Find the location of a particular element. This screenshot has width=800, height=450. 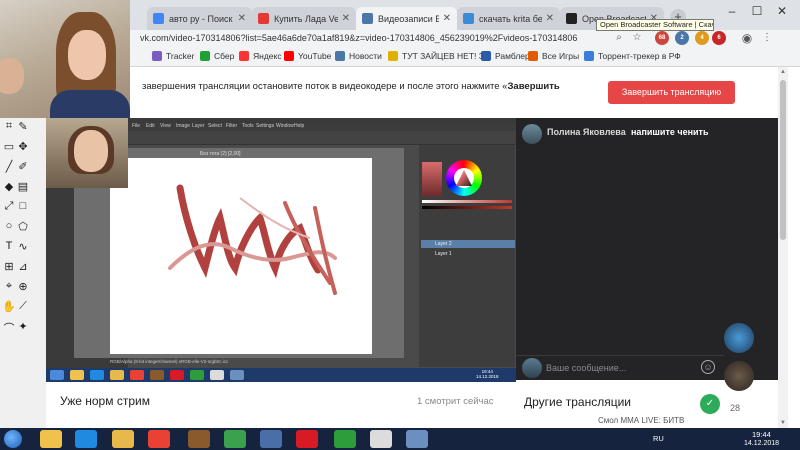

finish-stream-button: Завершить трансляцию is located at coordinates (671, 92).